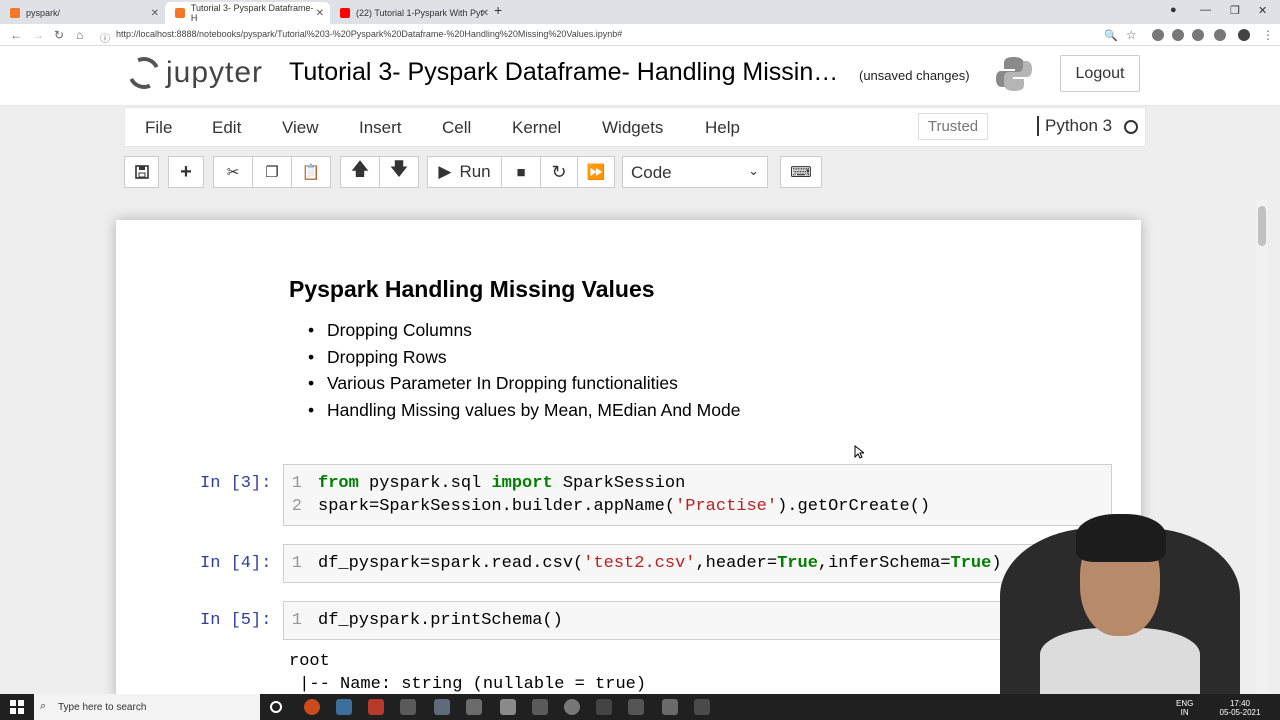  What do you see at coordinates (524, 360) in the screenshot?
I see `list-item: Dropping Rows` at bounding box center [524, 360].